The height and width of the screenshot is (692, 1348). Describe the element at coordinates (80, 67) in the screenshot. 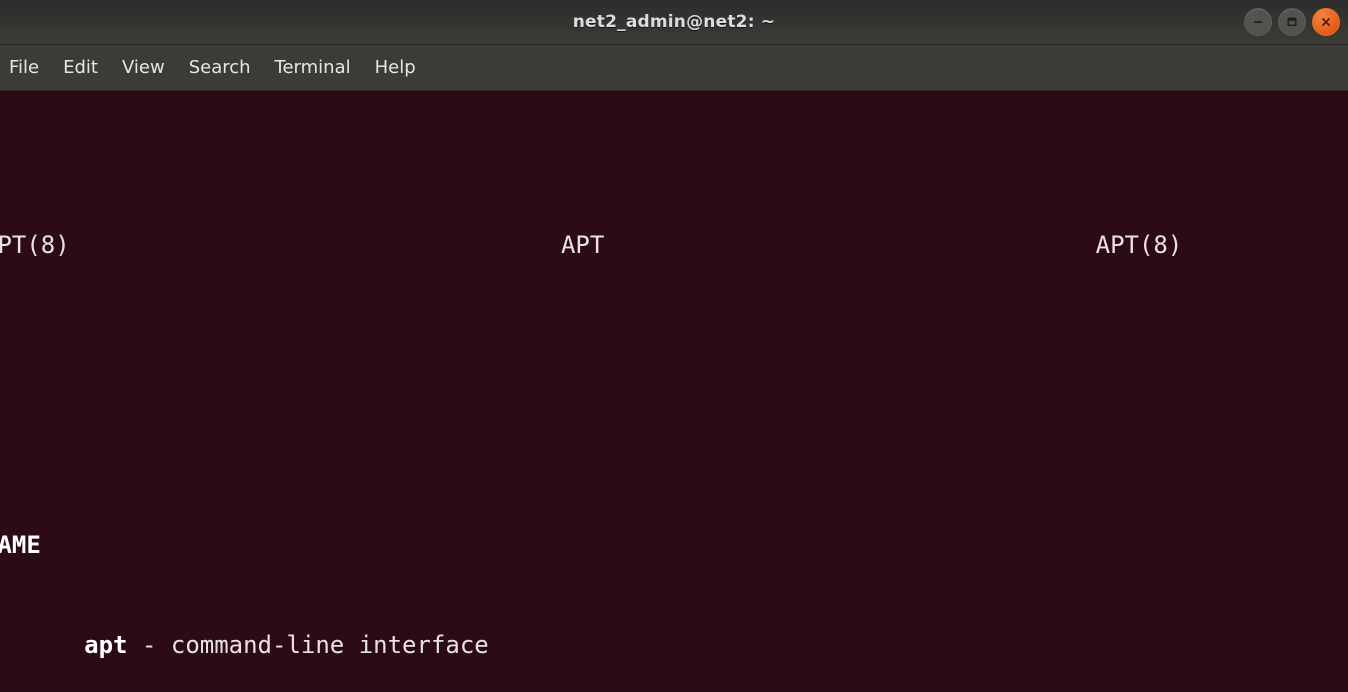

I see `menu-item-edit: Edit` at that location.